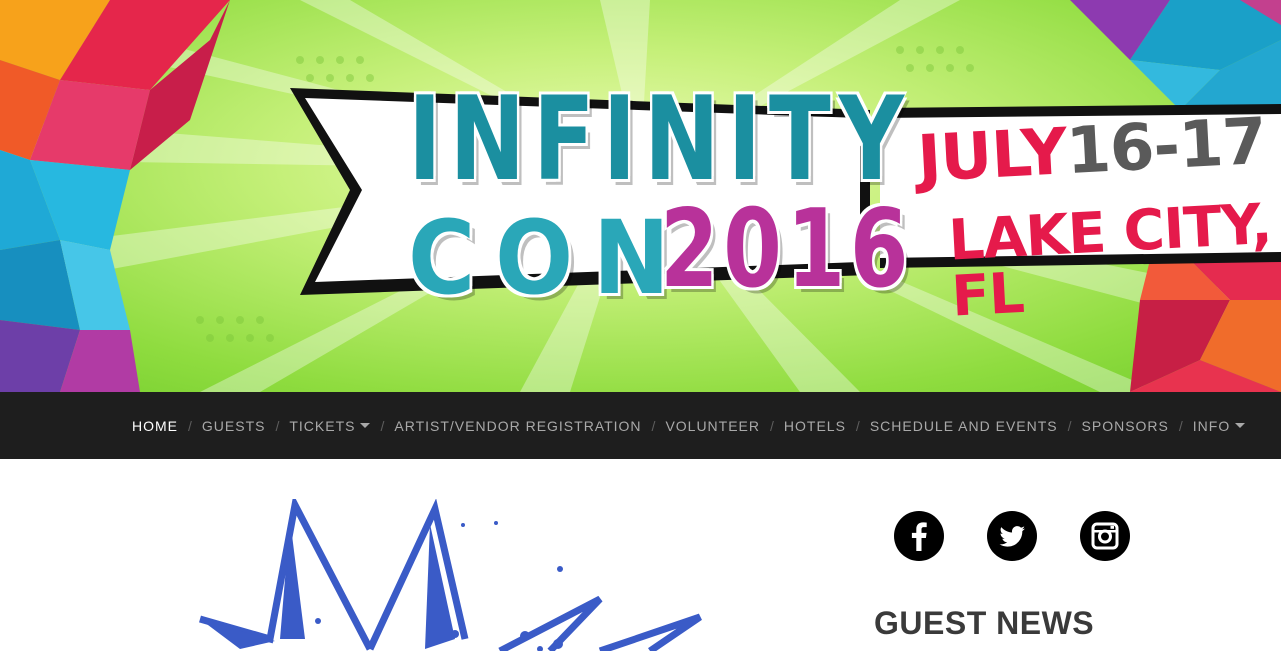  I want to click on title-infinity: INFINITY, so click(660, 139).